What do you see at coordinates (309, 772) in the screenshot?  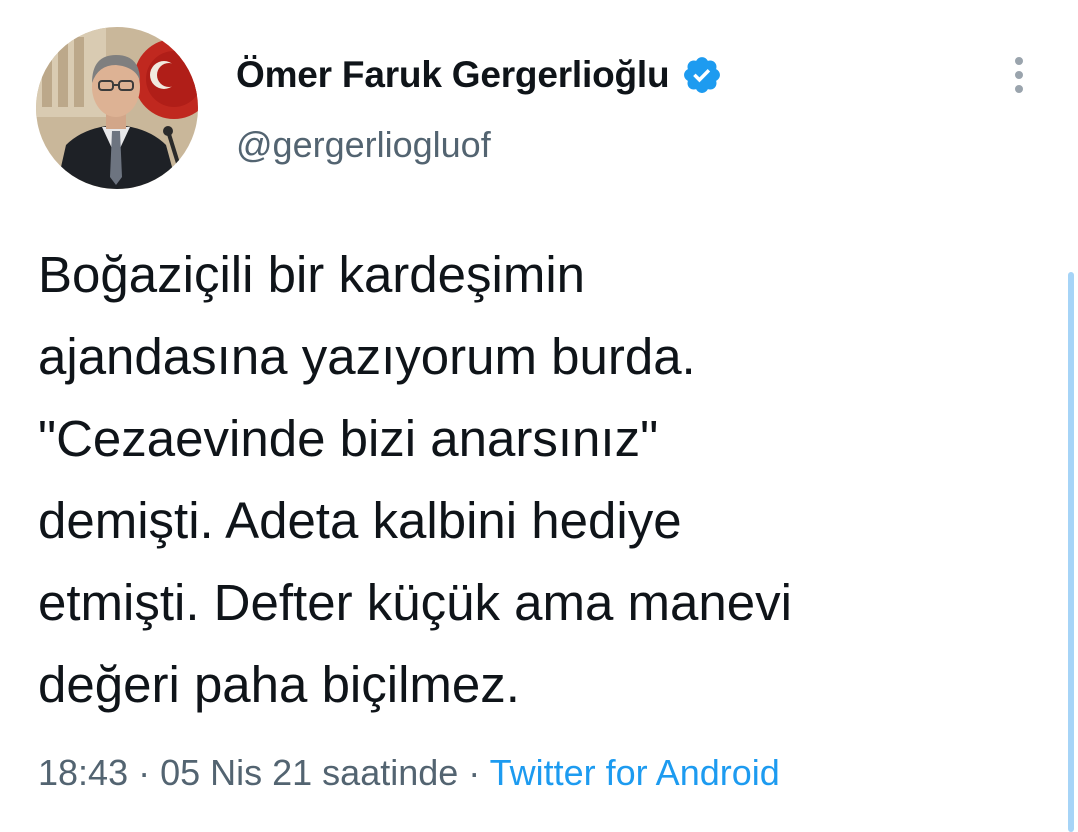 I see `tweet-date: 05 Nis 21 saatinde` at bounding box center [309, 772].